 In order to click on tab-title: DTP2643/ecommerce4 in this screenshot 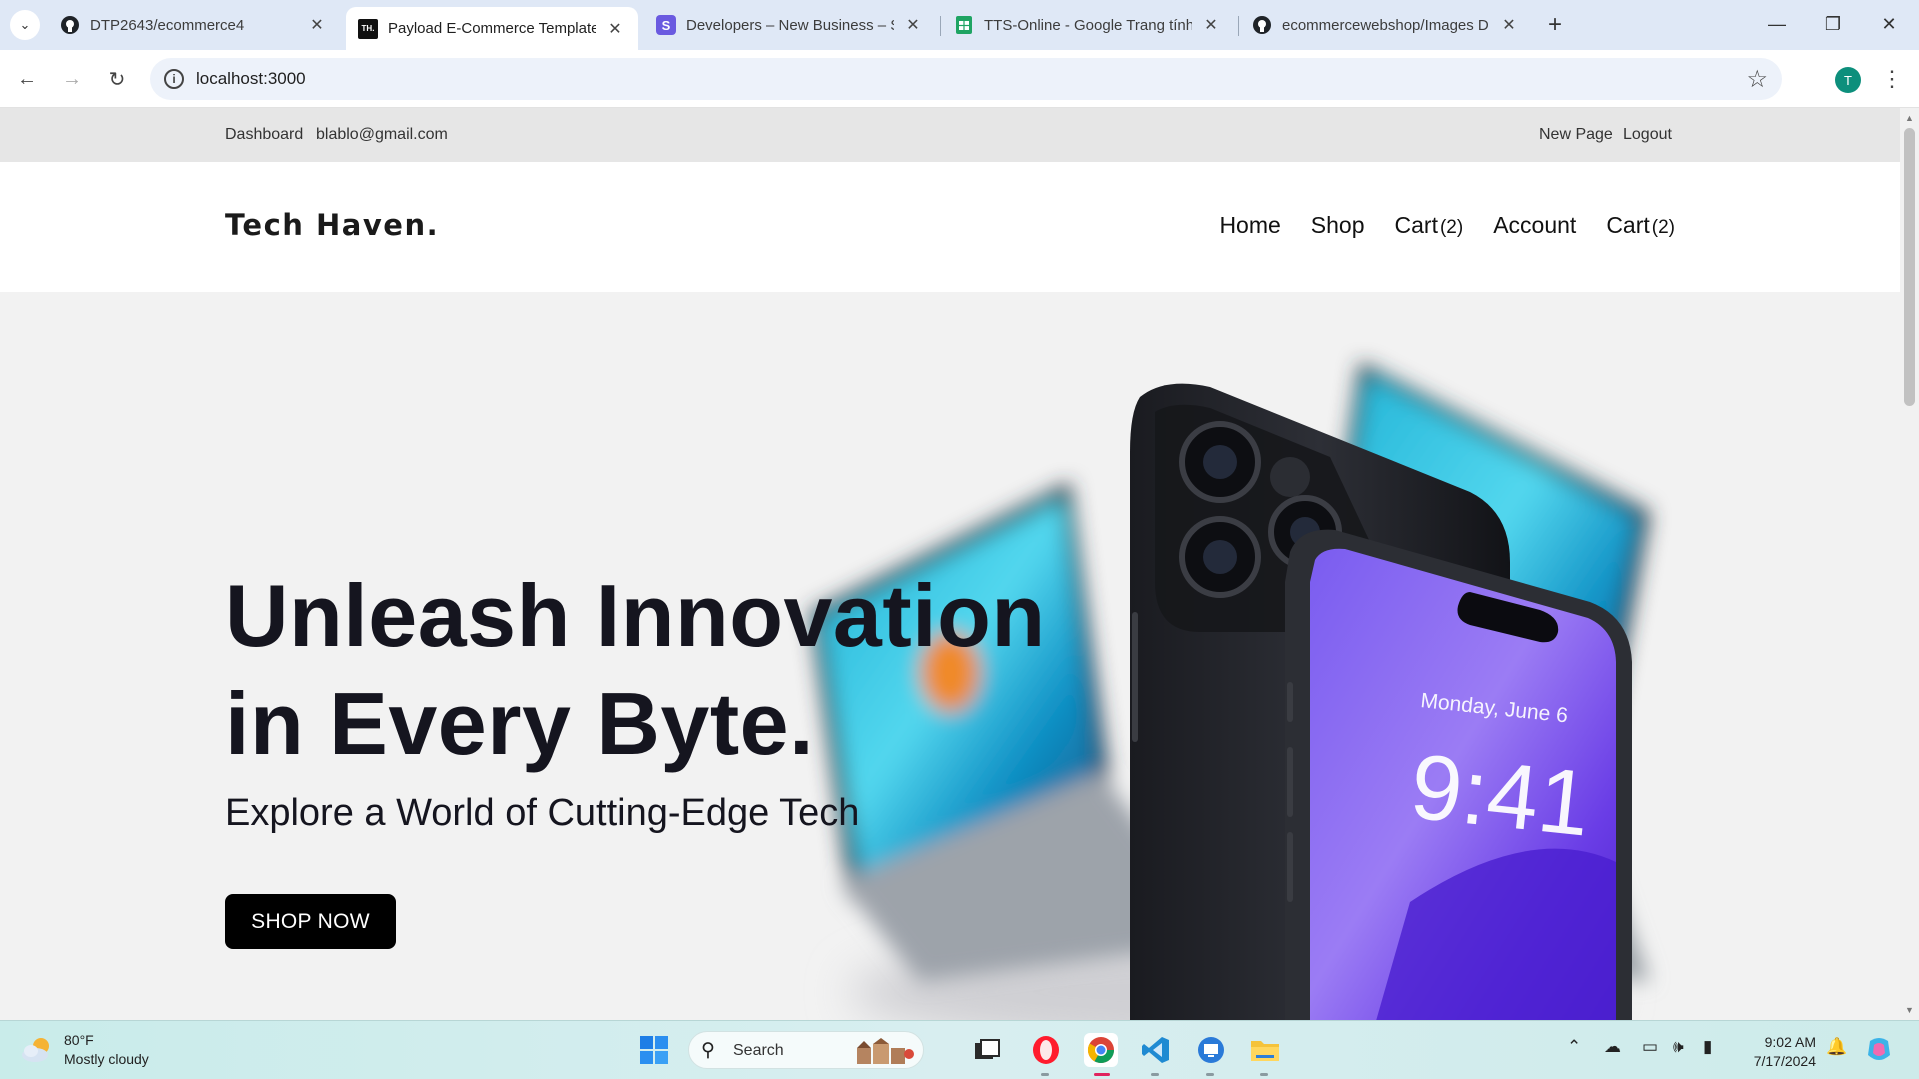, I will do `click(167, 25)`.